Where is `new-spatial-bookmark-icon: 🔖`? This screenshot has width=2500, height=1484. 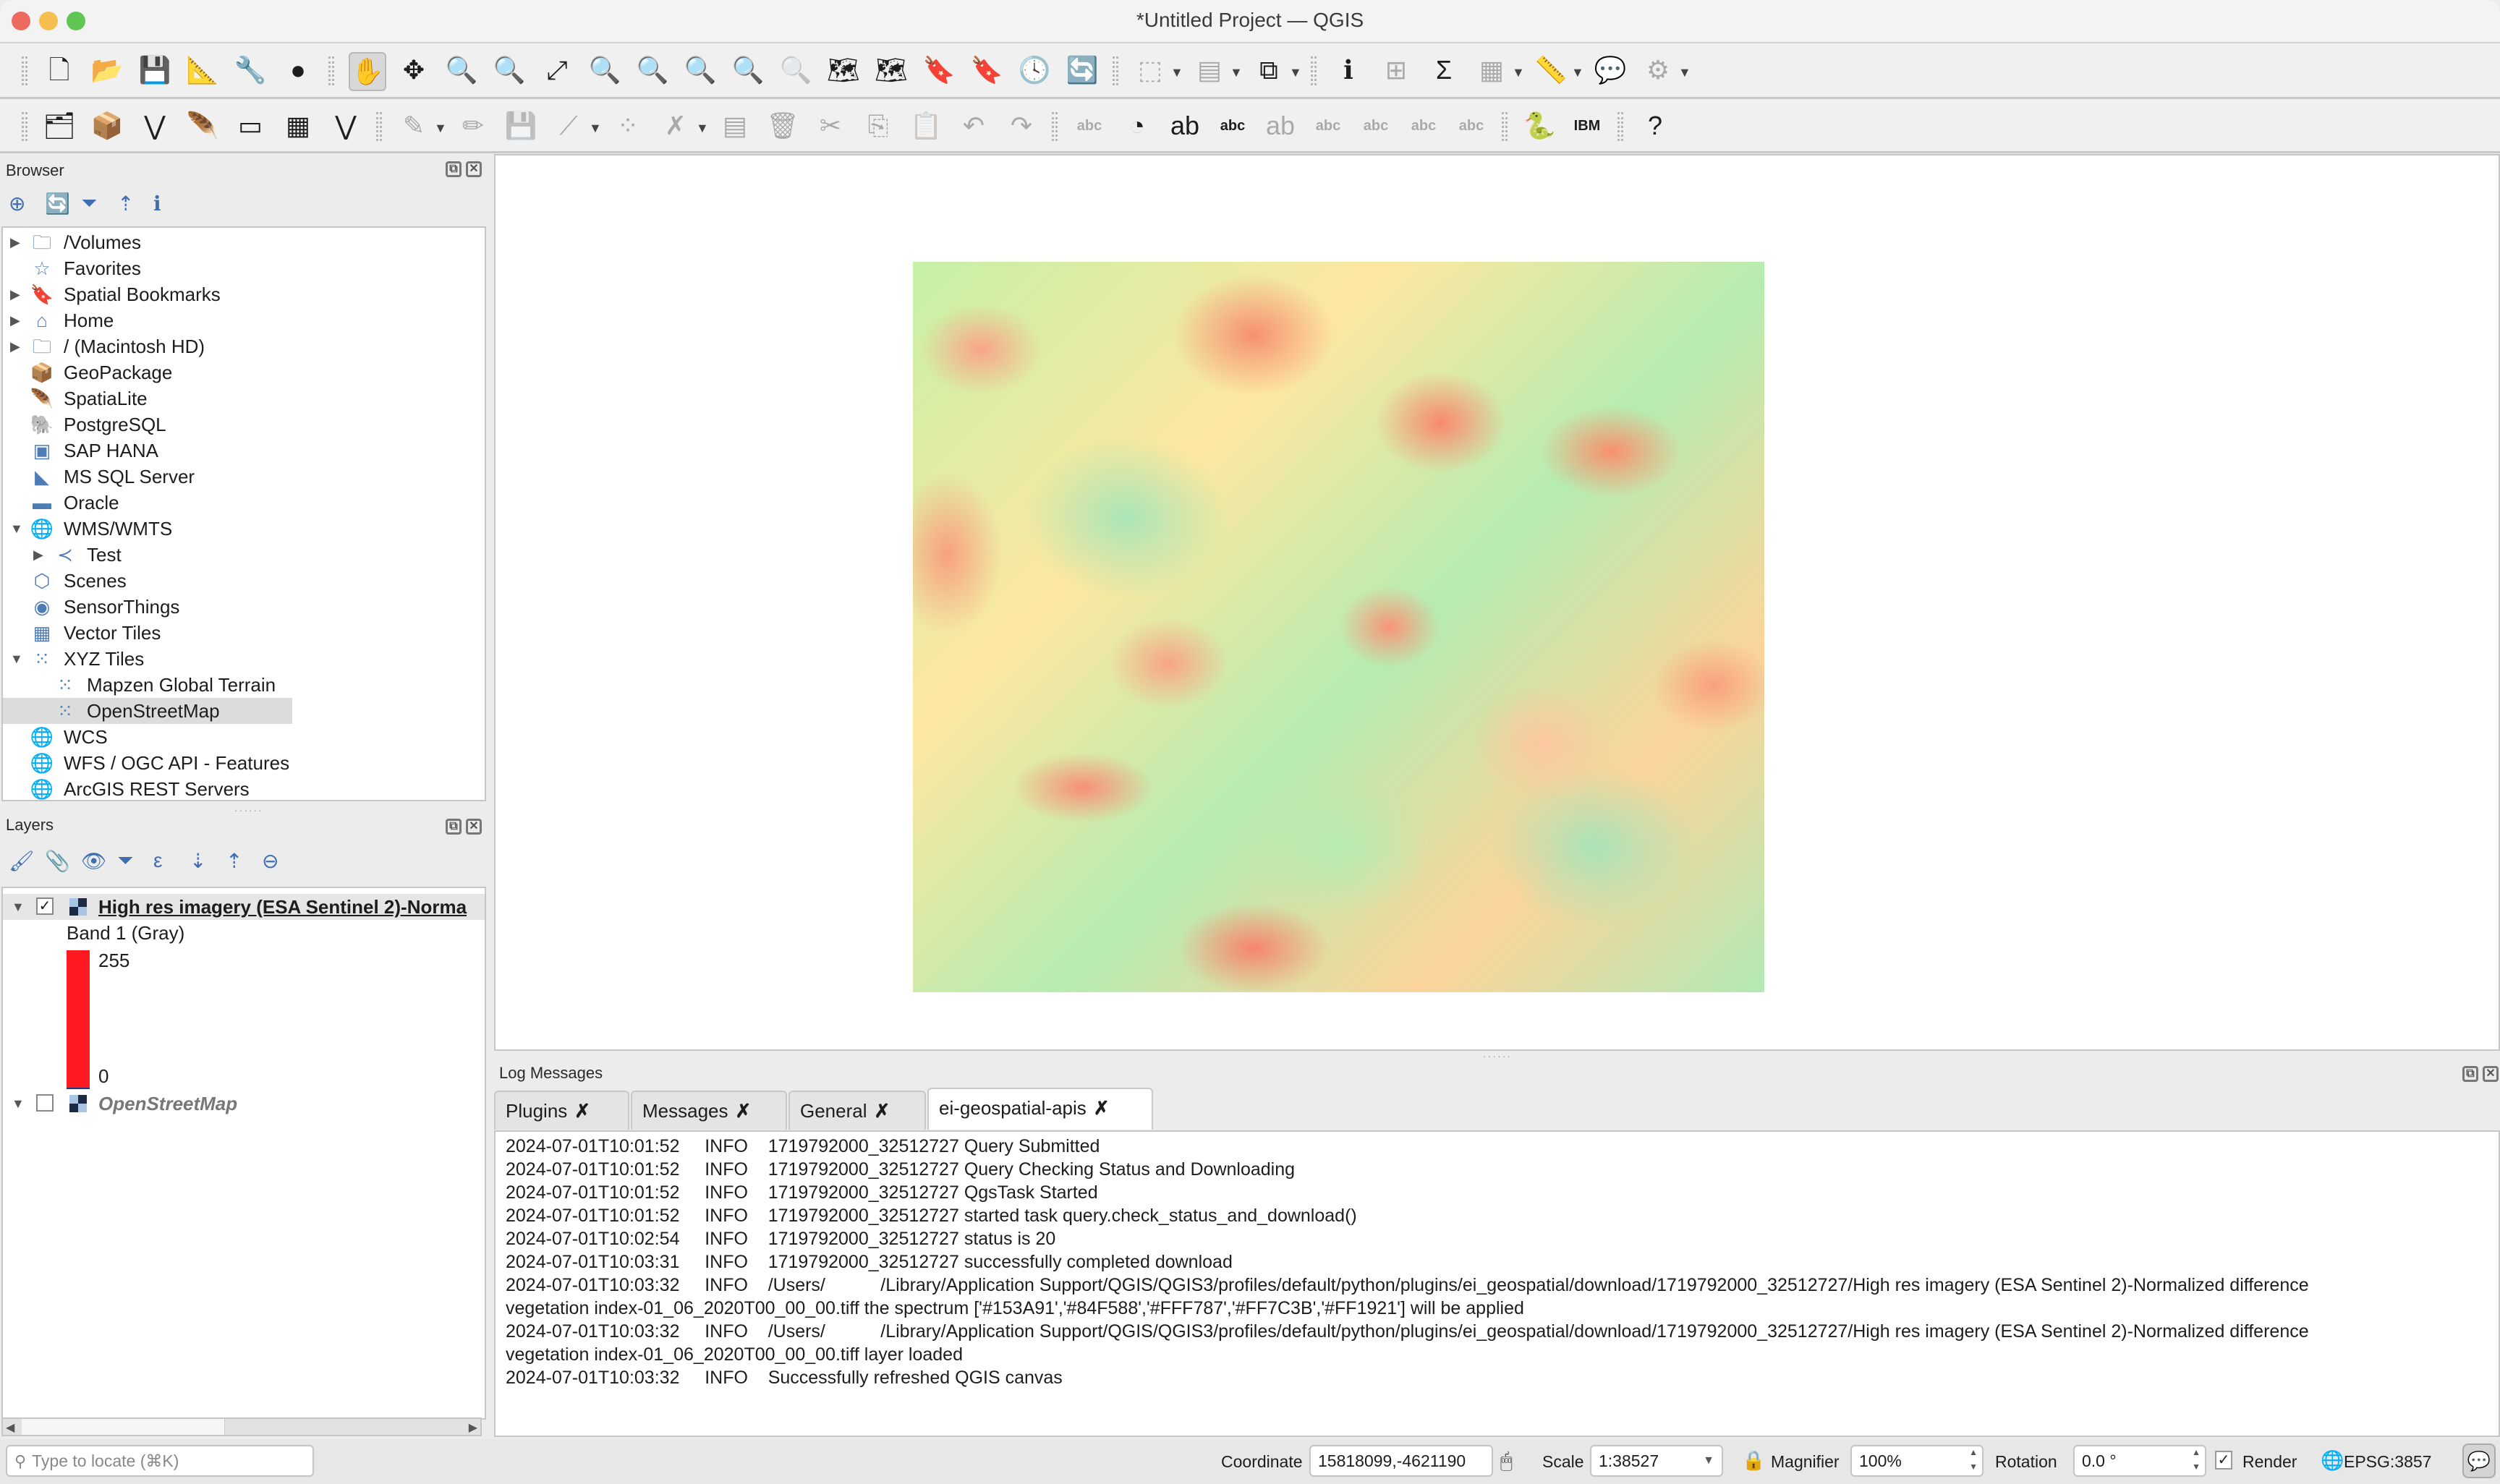 new-spatial-bookmark-icon: 🔖 is located at coordinates (939, 70).